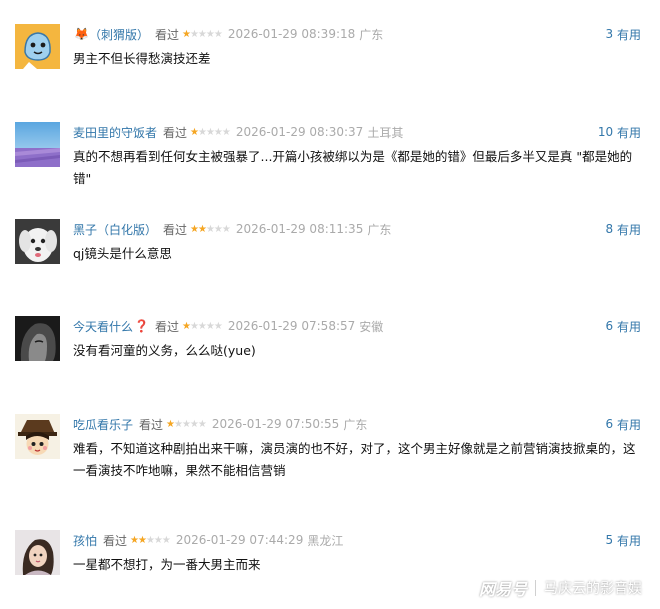 This screenshot has width=660, height=609. I want to click on username-link: 今天看什么, so click(103, 326).